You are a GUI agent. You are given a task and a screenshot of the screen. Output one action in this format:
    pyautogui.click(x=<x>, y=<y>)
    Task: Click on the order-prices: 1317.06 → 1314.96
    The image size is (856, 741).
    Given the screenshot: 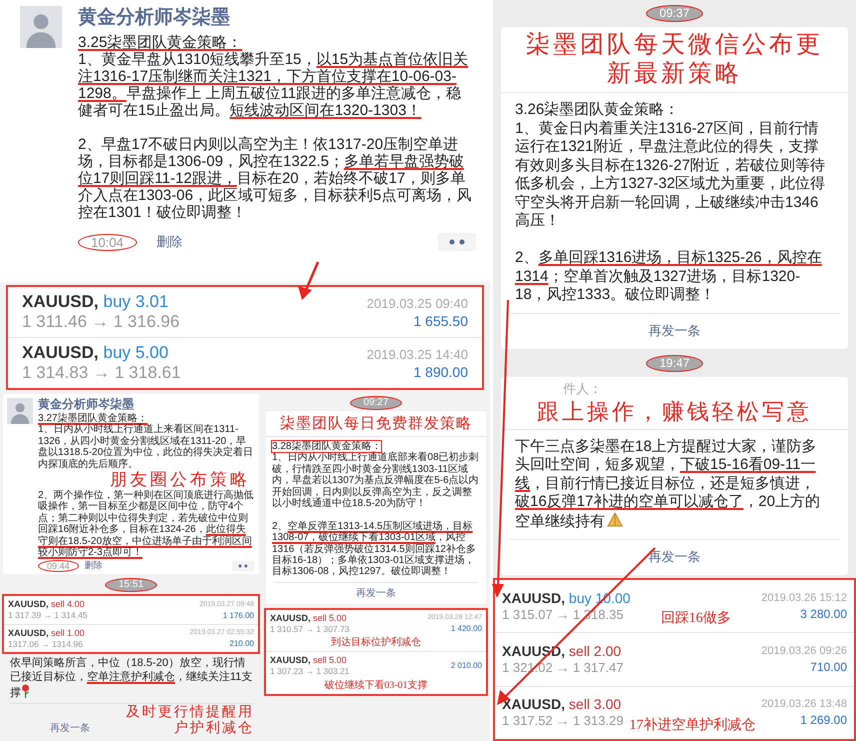 What is the action you would take?
    pyautogui.click(x=46, y=644)
    